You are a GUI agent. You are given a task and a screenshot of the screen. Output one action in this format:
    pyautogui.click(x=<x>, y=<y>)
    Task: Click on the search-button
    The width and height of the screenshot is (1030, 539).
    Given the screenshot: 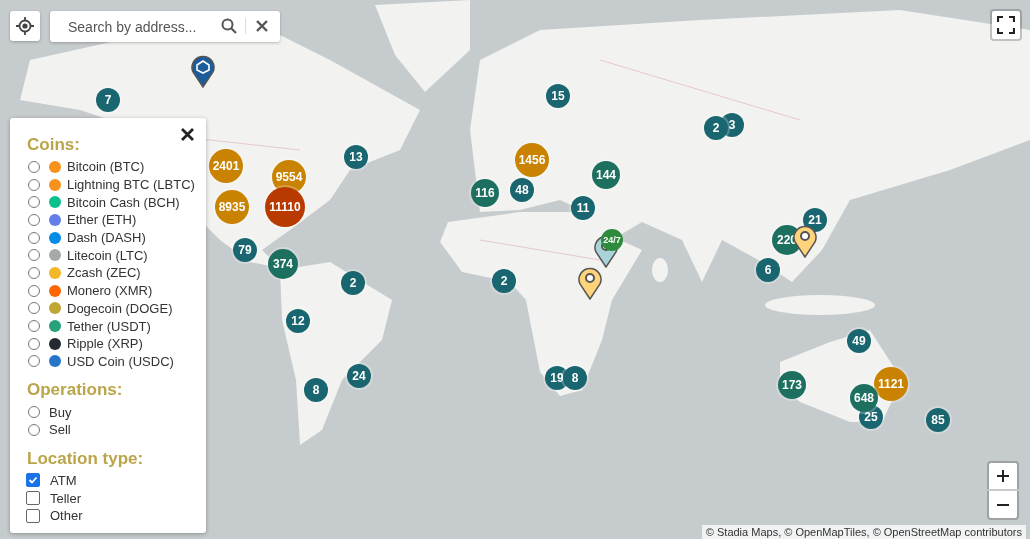 What is the action you would take?
    pyautogui.click(x=229, y=26)
    